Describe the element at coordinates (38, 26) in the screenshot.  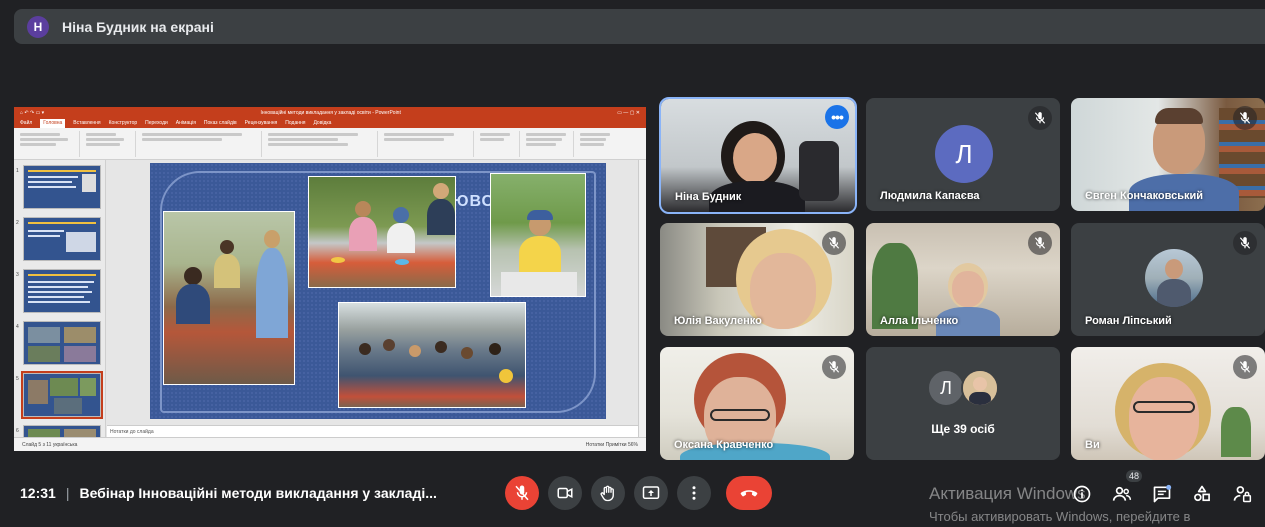
I see `presenter-avatar: Н` at that location.